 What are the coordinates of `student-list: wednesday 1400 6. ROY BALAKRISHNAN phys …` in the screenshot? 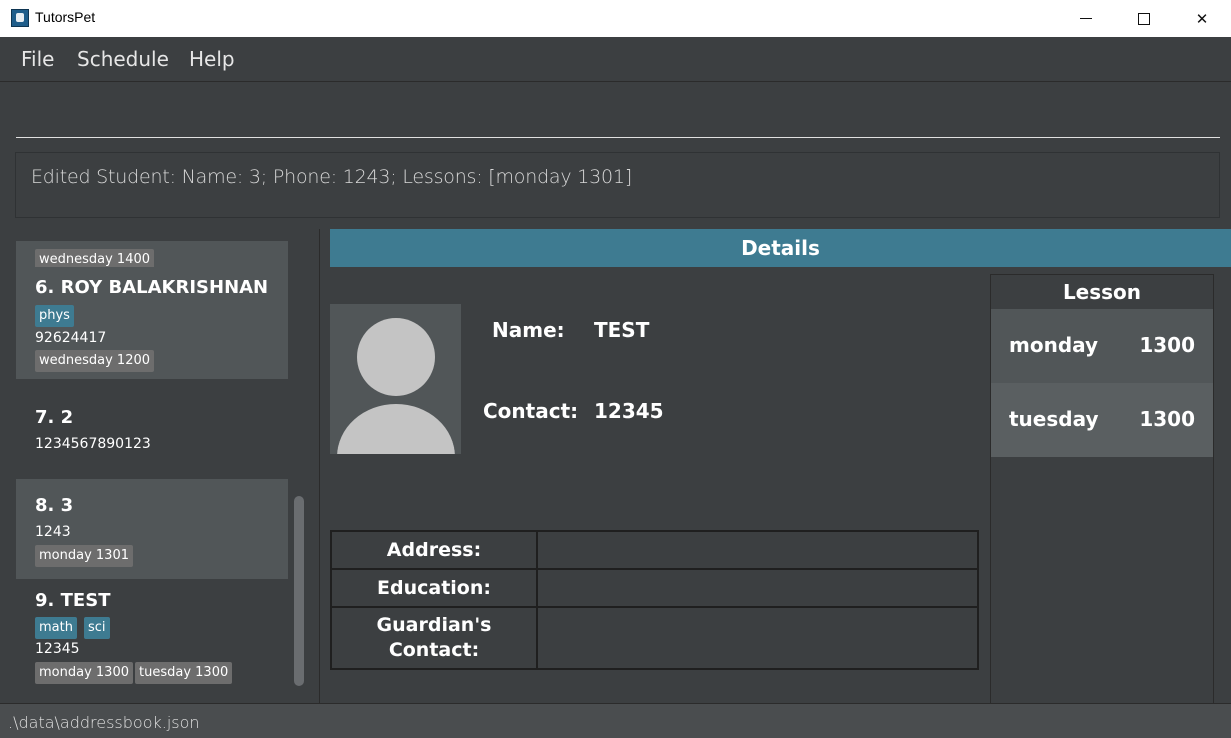 It's located at (152, 466).